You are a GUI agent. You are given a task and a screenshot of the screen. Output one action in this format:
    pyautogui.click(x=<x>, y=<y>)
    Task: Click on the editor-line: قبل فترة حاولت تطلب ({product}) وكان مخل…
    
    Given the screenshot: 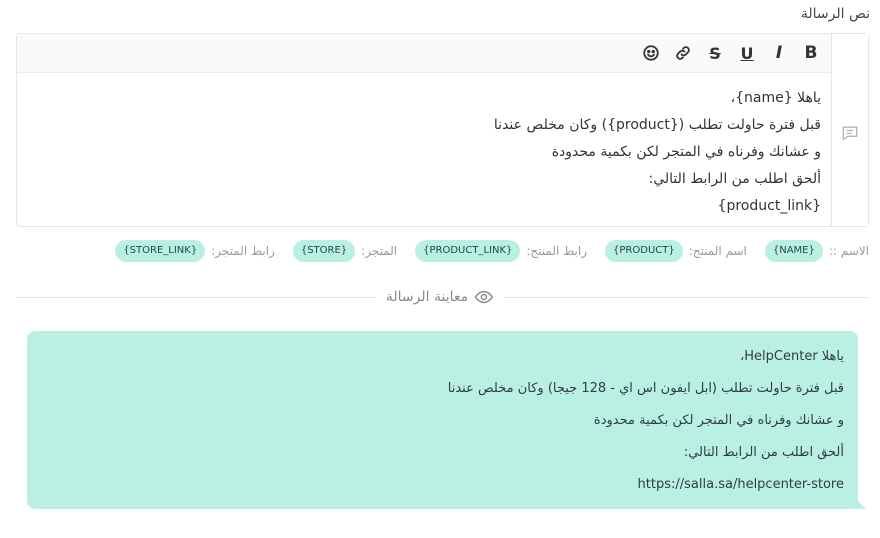 What is the action you would take?
    pyautogui.click(x=657, y=125)
    